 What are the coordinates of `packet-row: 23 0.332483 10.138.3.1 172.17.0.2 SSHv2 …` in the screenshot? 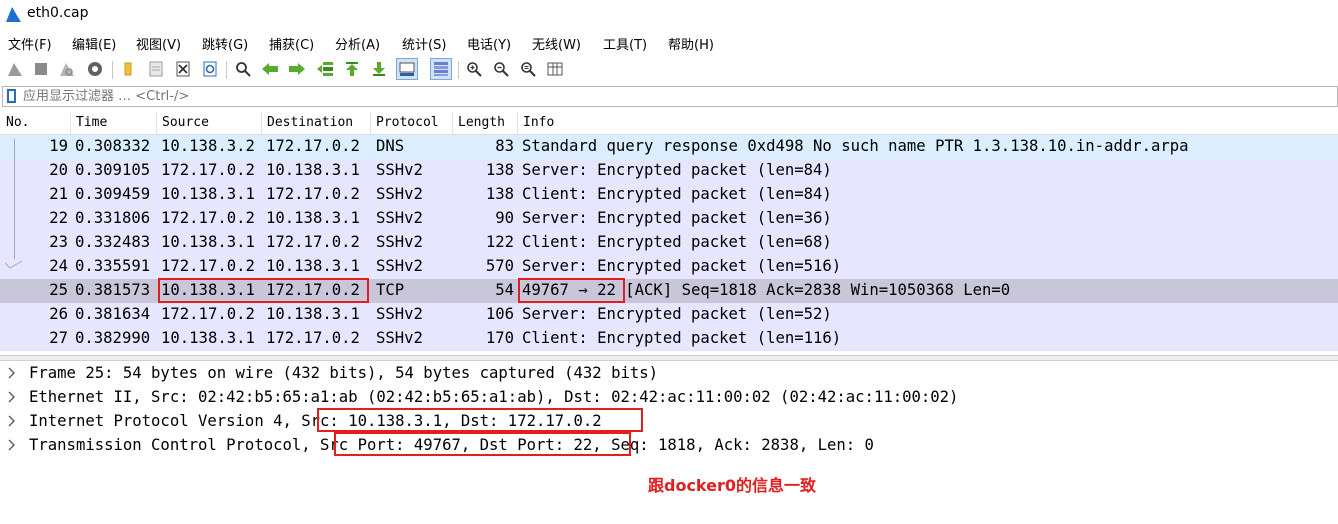 It's located at (669, 243).